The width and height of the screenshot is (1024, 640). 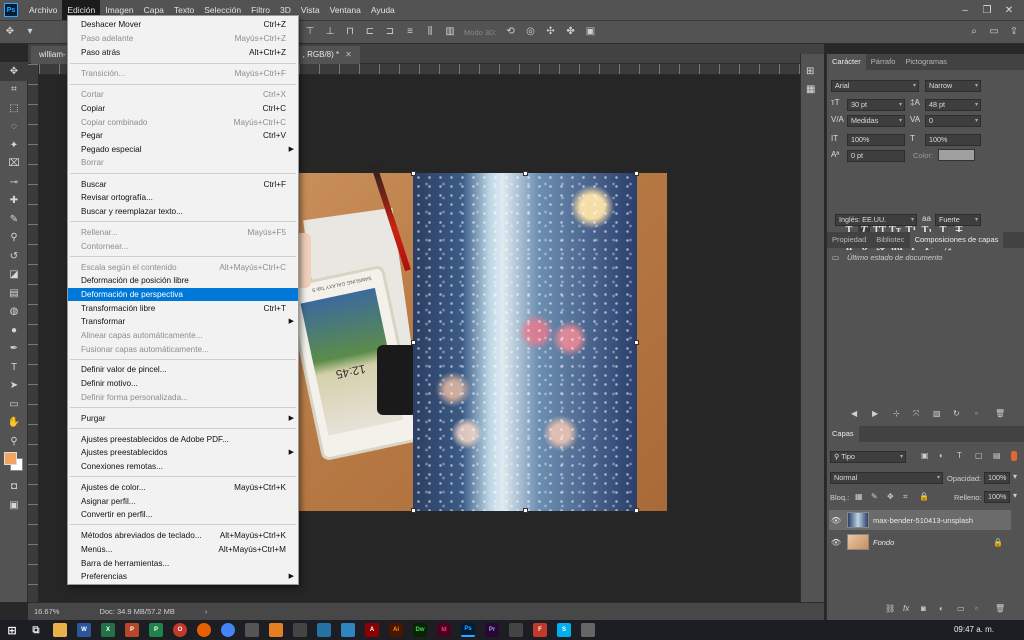 What do you see at coordinates (941, 455) in the screenshot?
I see `filter-adjust-icon: ◐` at bounding box center [941, 455].